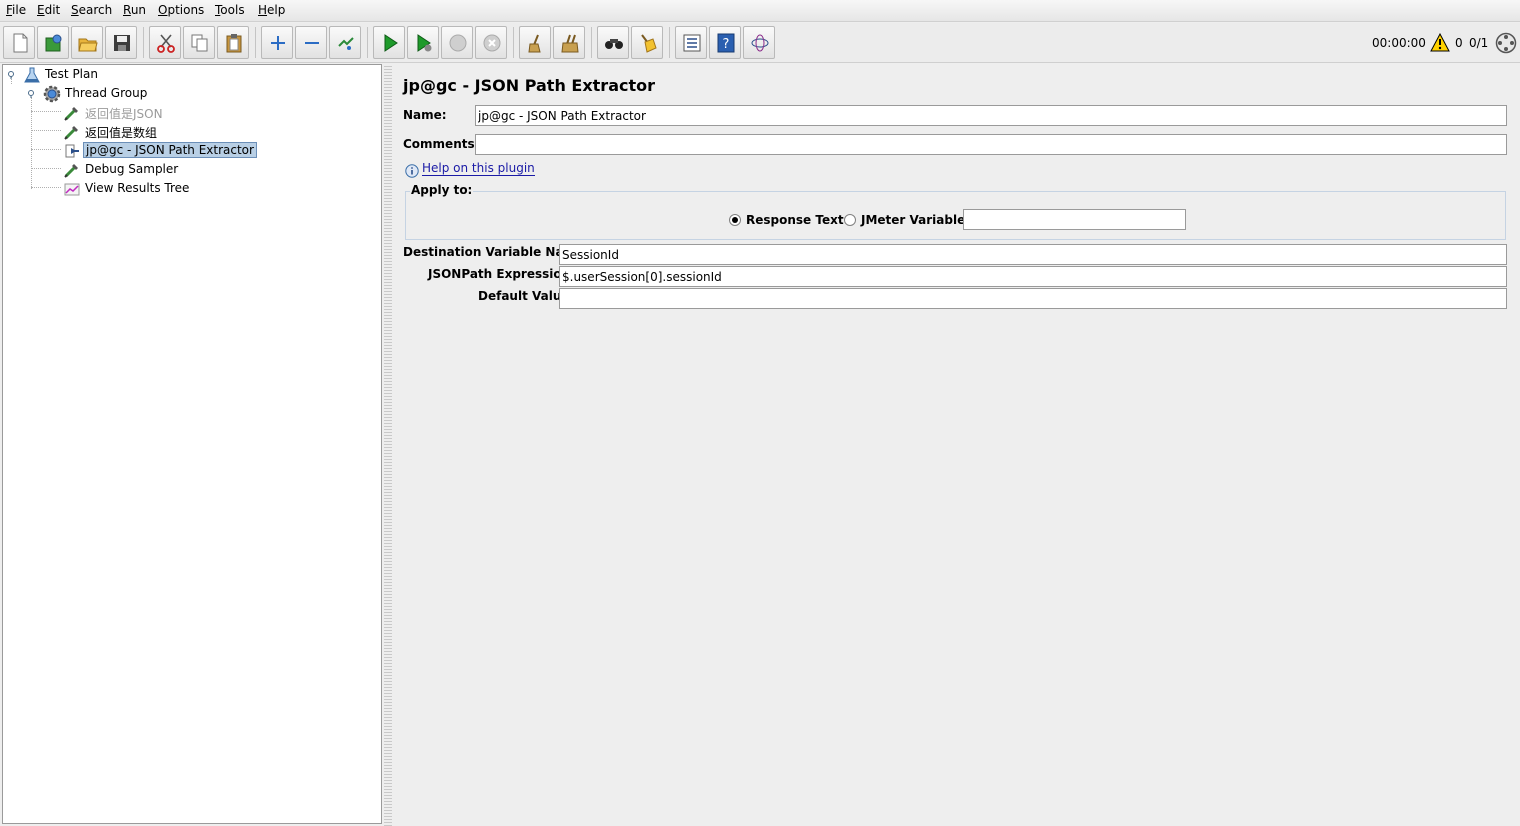 Image resolution: width=1520 pixels, height=826 pixels. What do you see at coordinates (991, 115) in the screenshot?
I see `name-input` at bounding box center [991, 115].